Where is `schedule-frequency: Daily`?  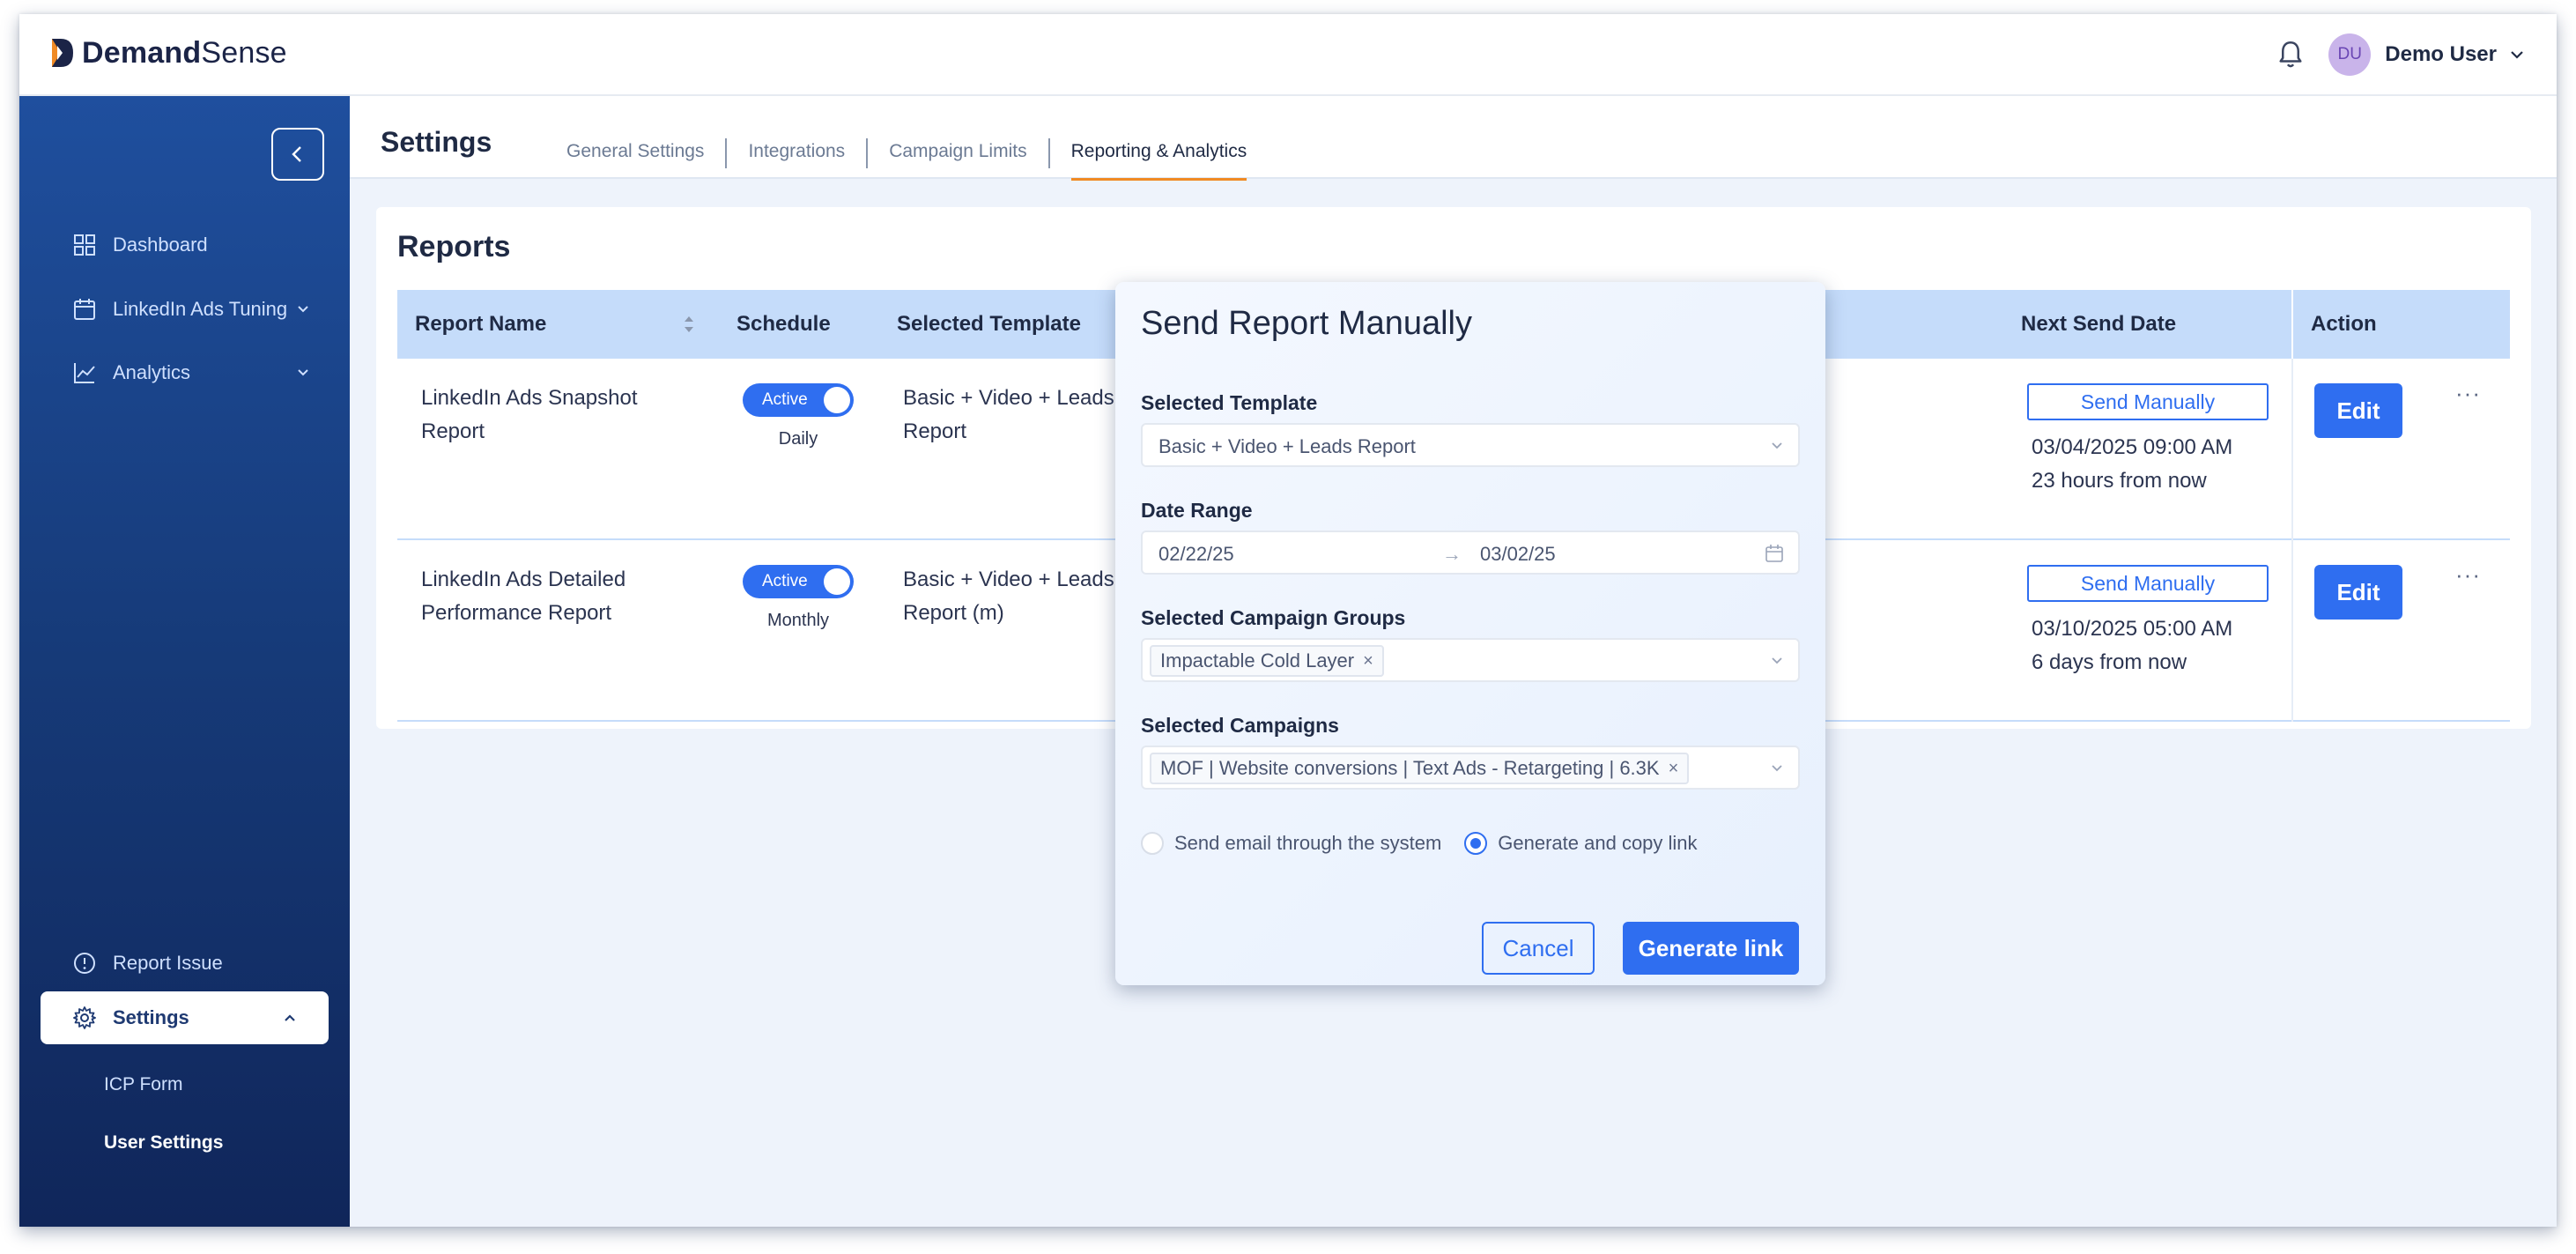 schedule-frequency: Daily is located at coordinates (798, 439).